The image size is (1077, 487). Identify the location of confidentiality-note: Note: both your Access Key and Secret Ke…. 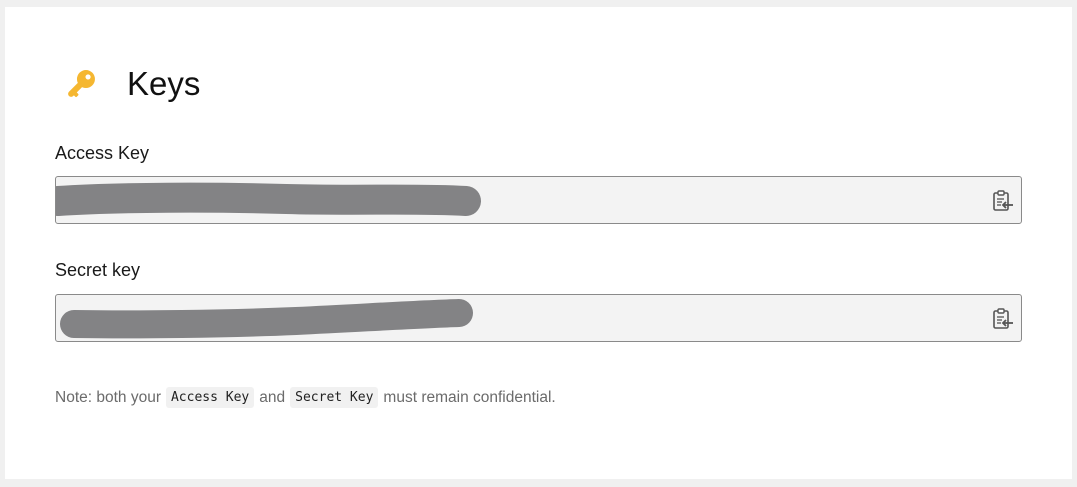
(305, 397).